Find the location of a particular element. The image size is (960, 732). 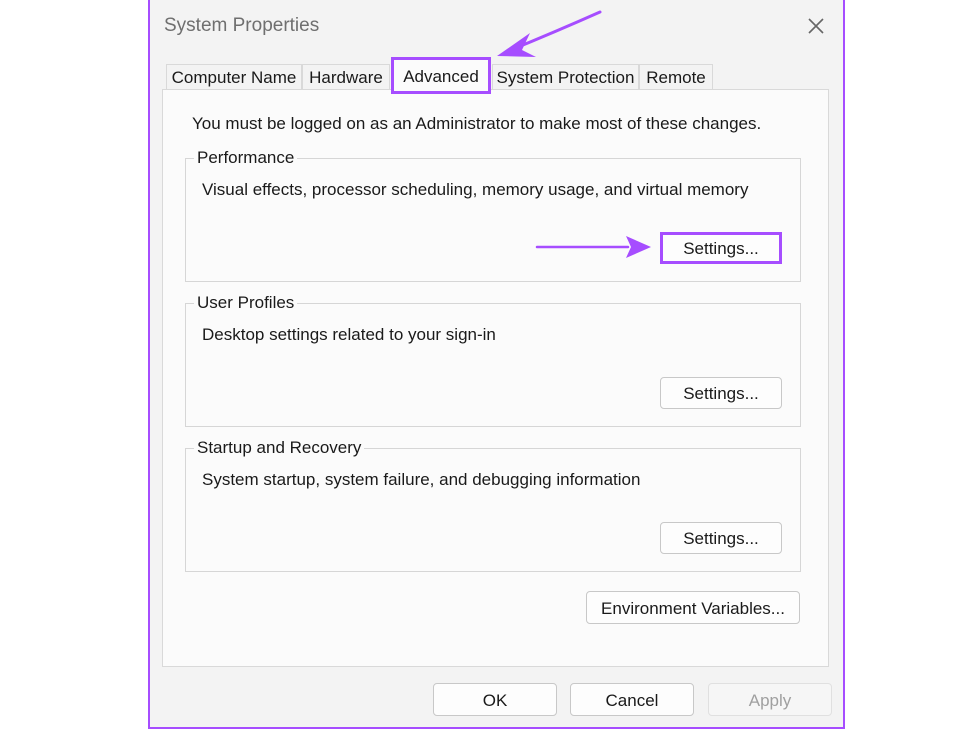

performance-label: Performance is located at coordinates (246, 158).